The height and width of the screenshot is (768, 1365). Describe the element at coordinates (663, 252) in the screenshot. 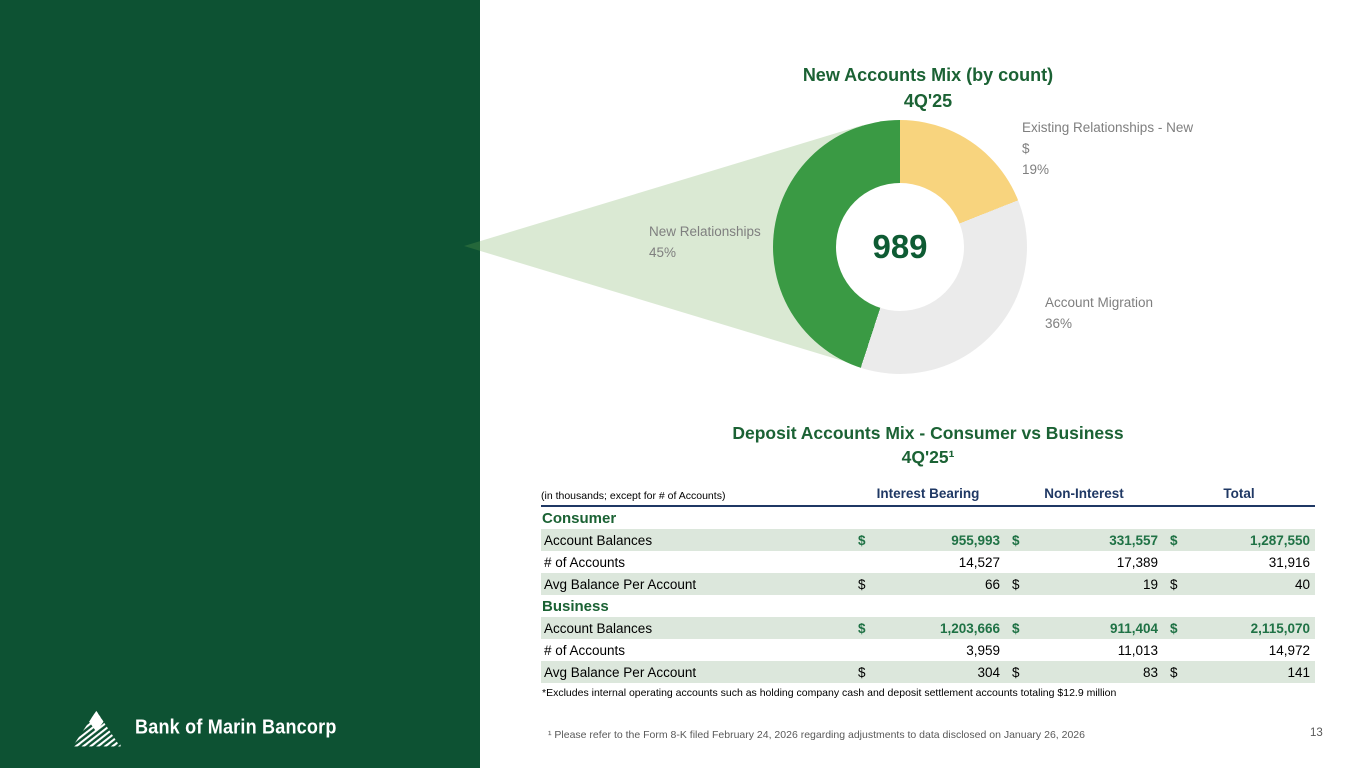

I see `slice-percent: 45%` at that location.